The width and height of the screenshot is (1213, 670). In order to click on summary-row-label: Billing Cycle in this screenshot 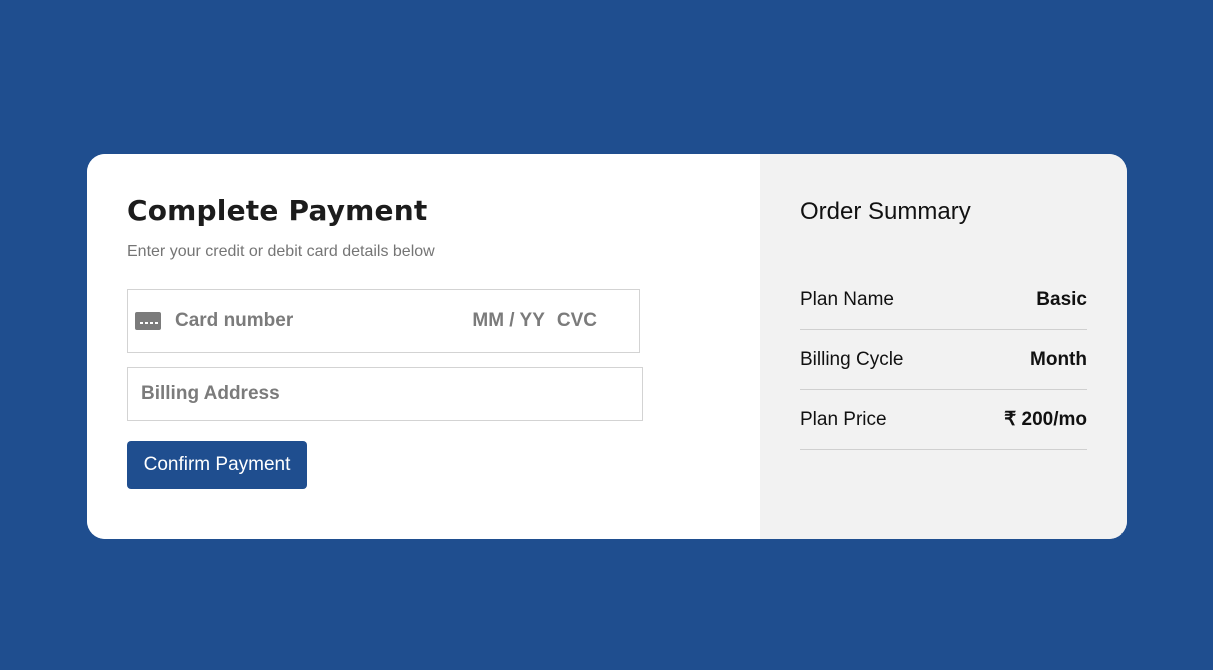, I will do `click(852, 359)`.